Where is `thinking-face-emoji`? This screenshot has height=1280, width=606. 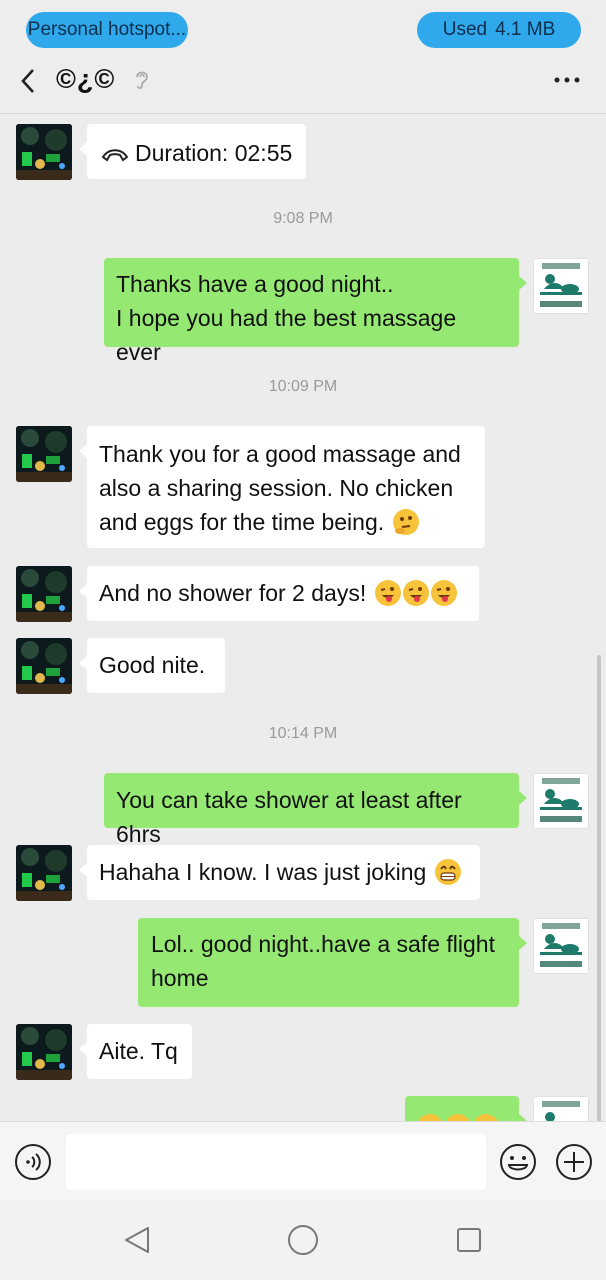 thinking-face-emoji is located at coordinates (405, 522).